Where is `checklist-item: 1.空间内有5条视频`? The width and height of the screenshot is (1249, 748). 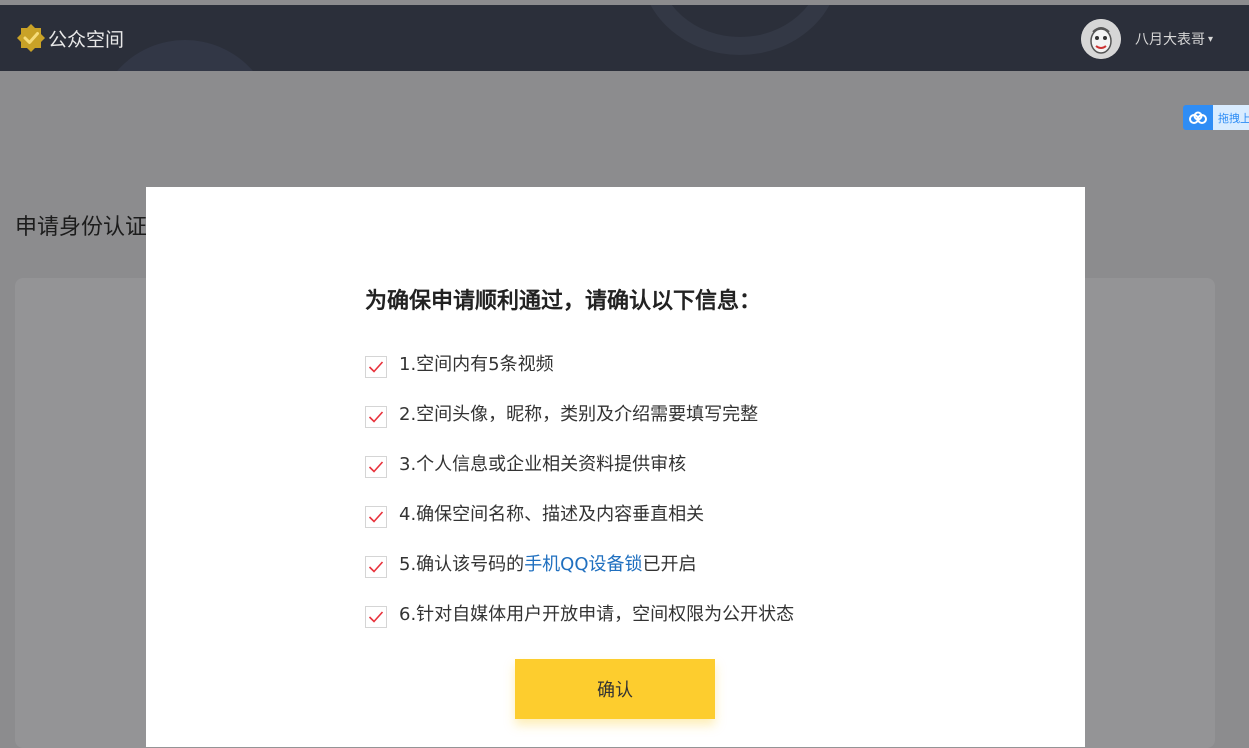 checklist-item: 1.空间内有5条视频 is located at coordinates (579, 377).